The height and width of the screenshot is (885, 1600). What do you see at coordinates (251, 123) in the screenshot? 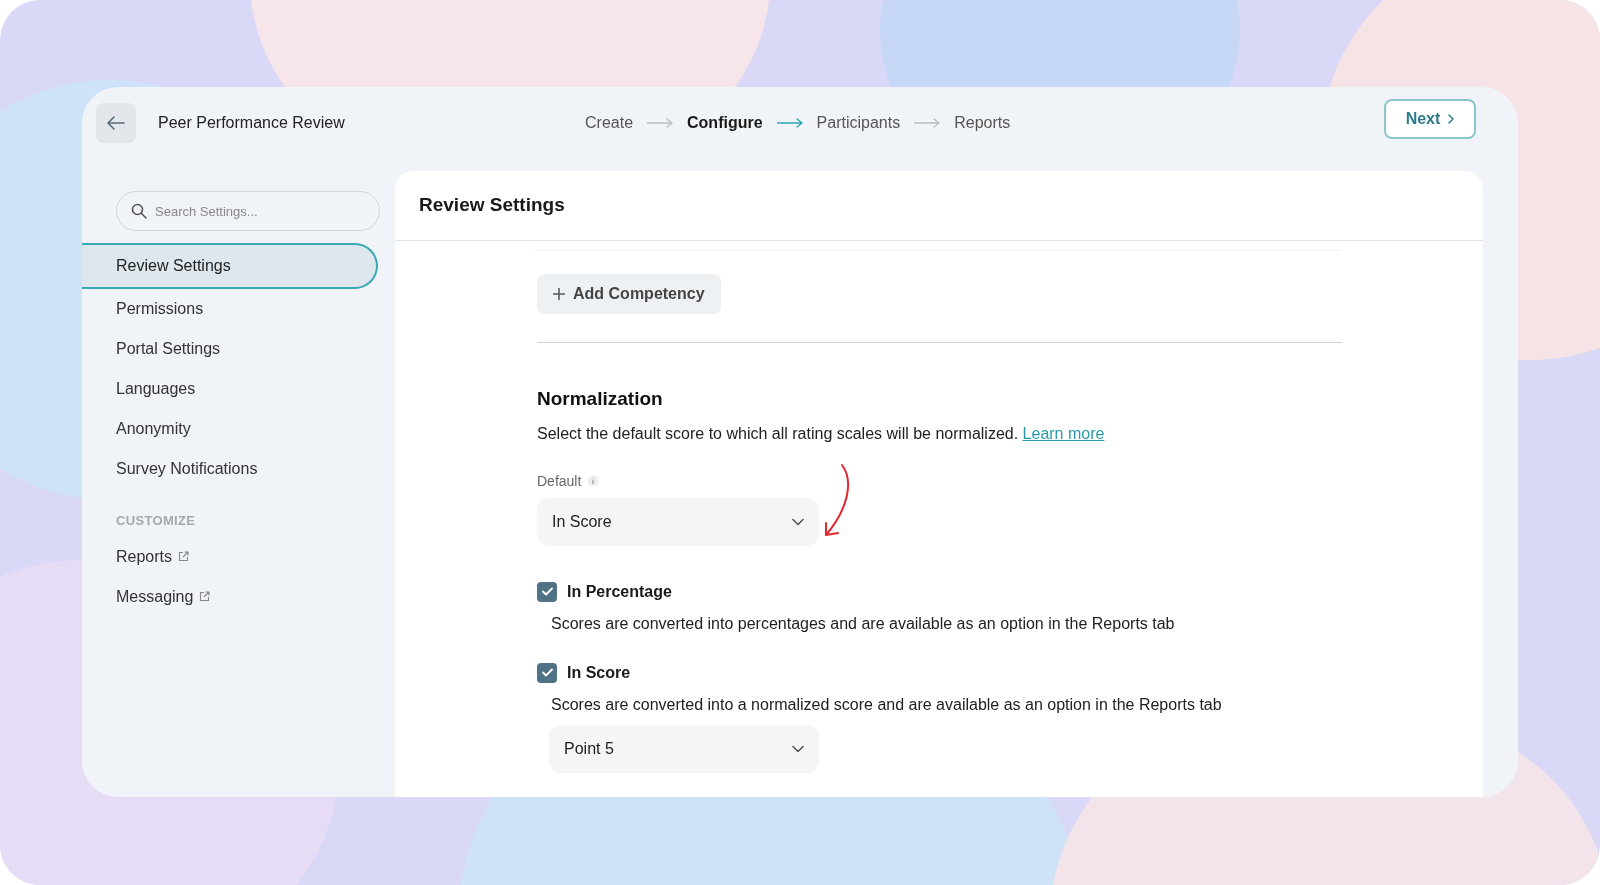
I see `review-title: Peer Performance Review` at bounding box center [251, 123].